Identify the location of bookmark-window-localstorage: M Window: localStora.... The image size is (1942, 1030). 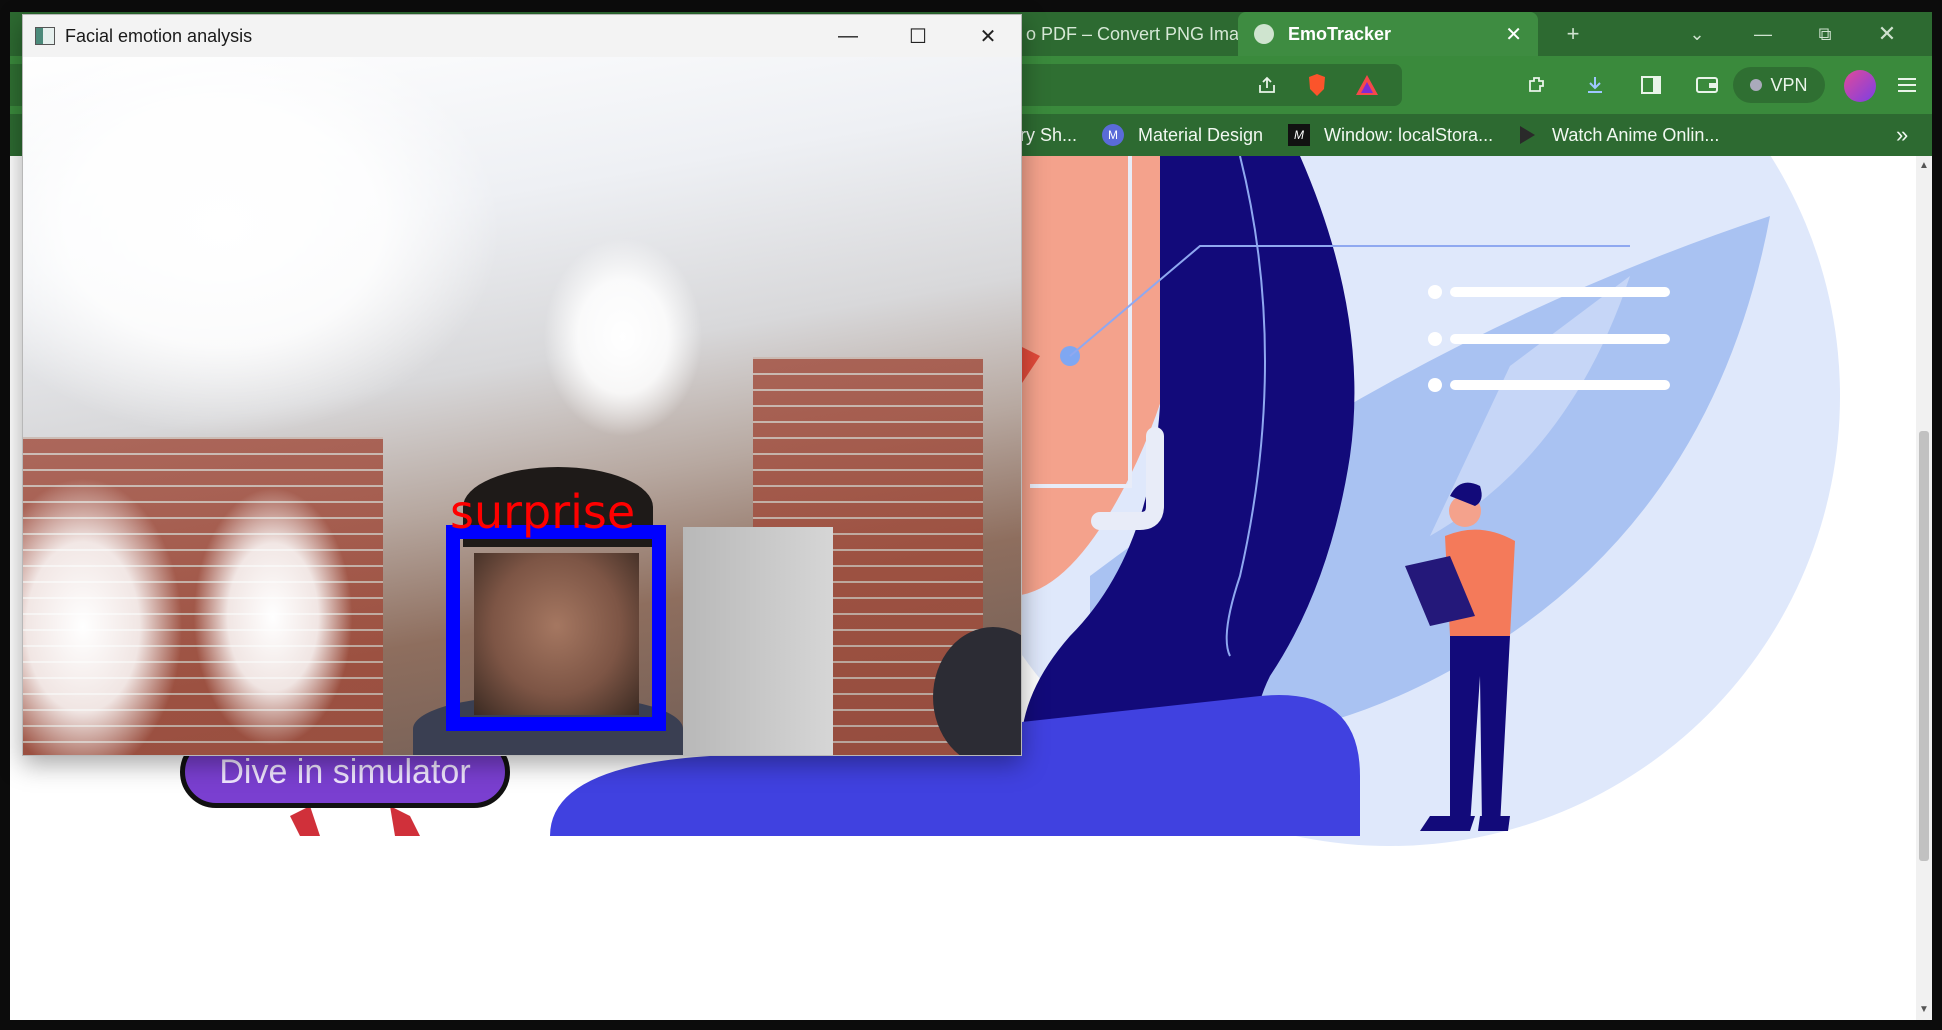
(1390, 135).